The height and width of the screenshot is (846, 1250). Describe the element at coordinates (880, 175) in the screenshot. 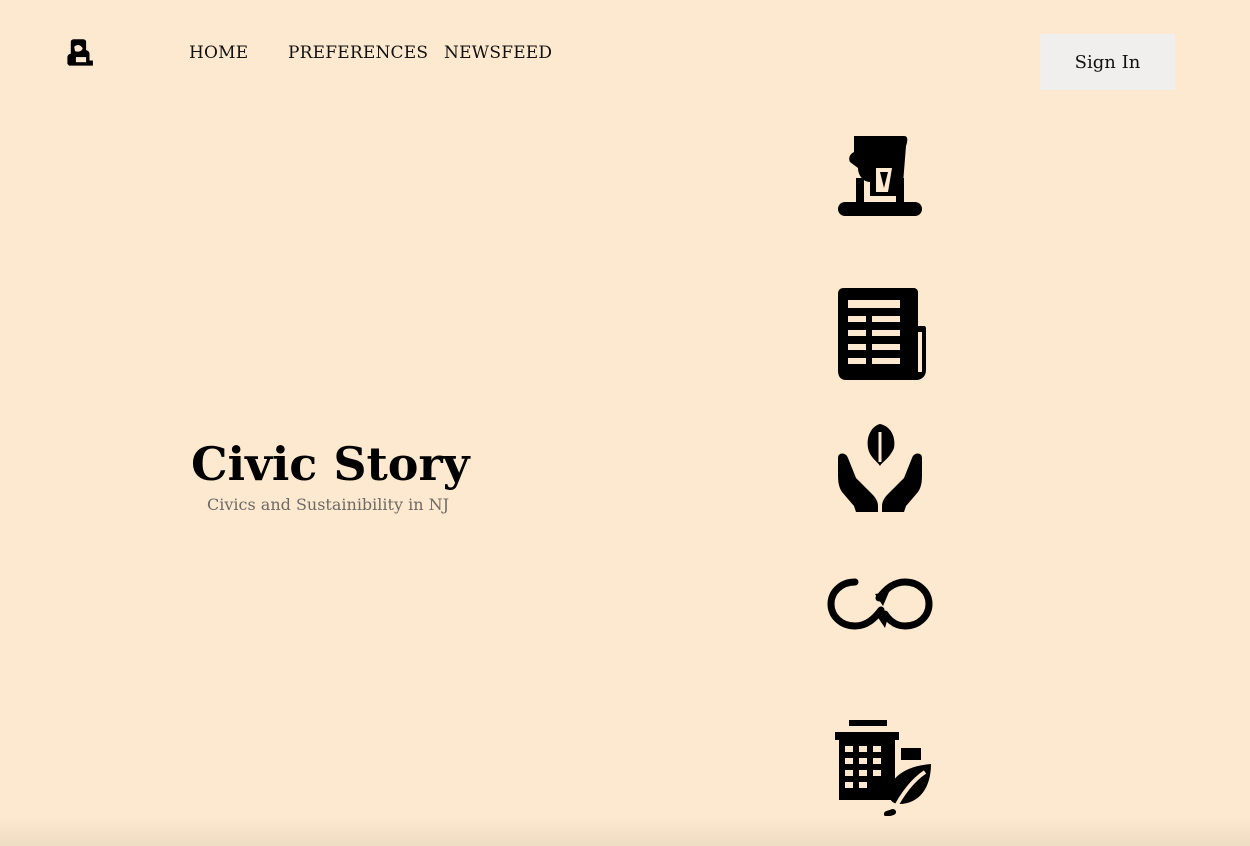

I see `vote-ballot-icon` at that location.